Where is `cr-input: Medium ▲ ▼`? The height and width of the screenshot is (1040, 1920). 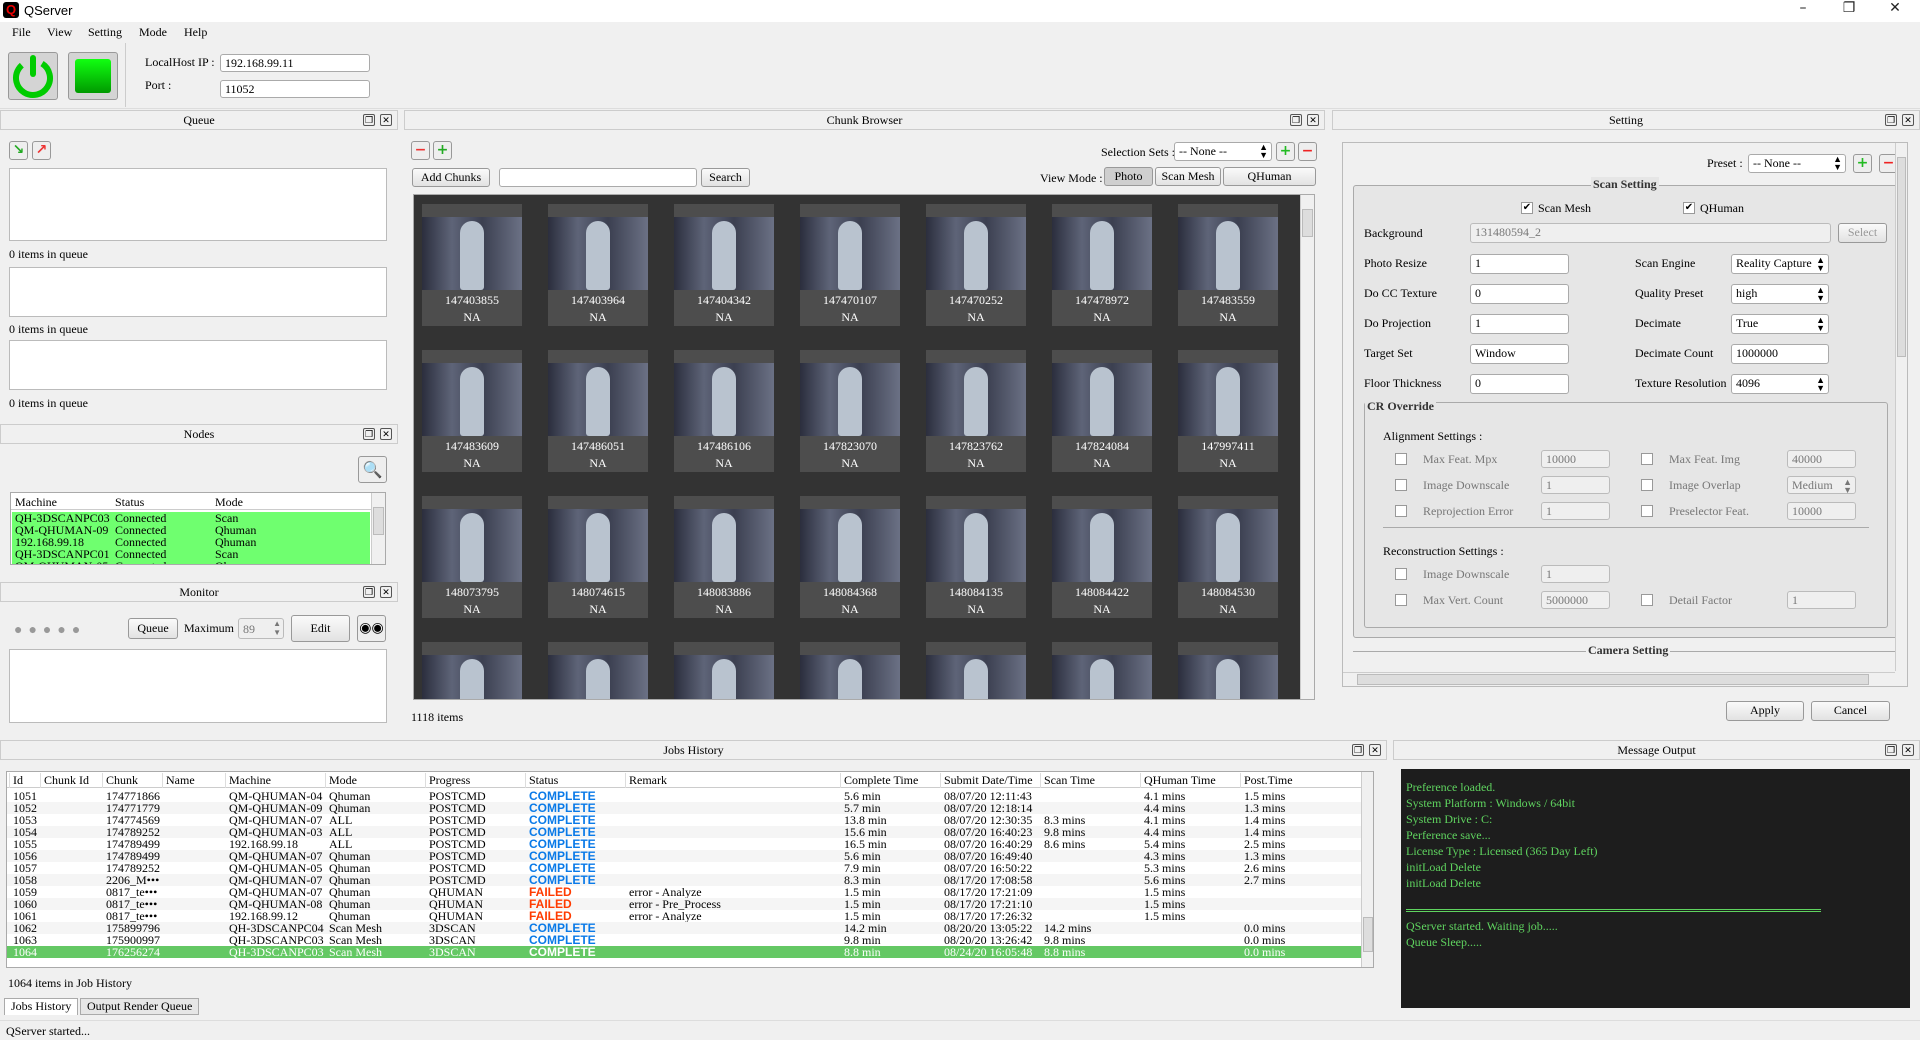
cr-input: Medium ▲ ▼ is located at coordinates (1821, 485).